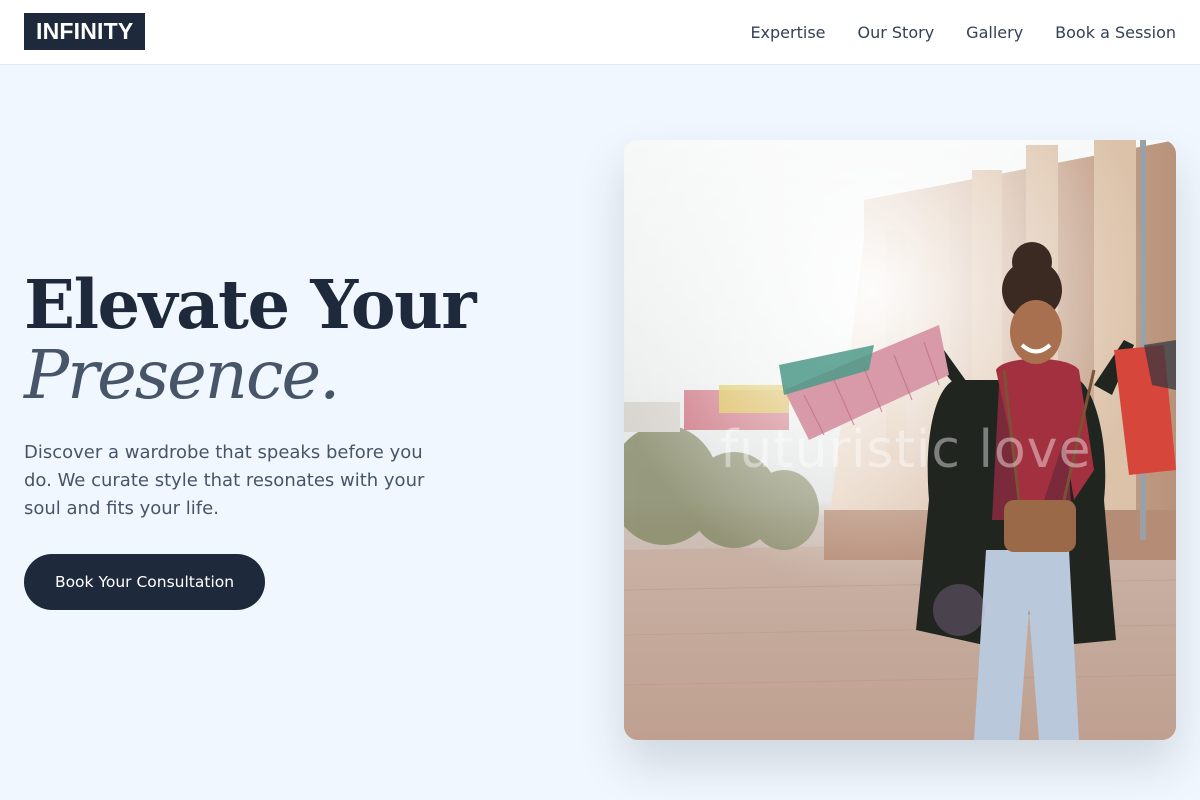 The height and width of the screenshot is (800, 1200). What do you see at coordinates (144, 582) in the screenshot?
I see `book-consultation-button: Book Your Consultation` at bounding box center [144, 582].